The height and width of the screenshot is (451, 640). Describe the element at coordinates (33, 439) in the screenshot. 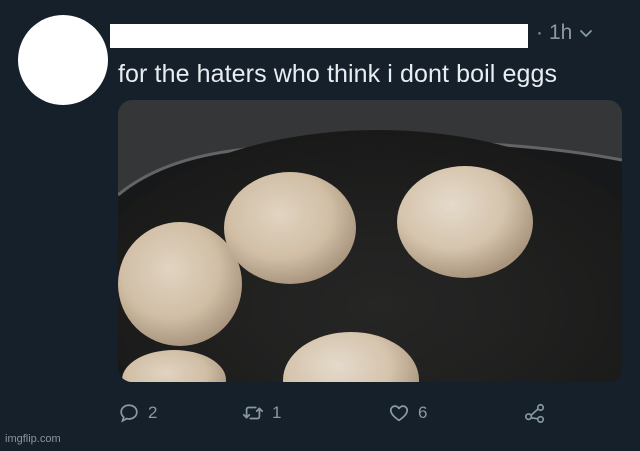

I see `watermark: imgflip.com` at that location.